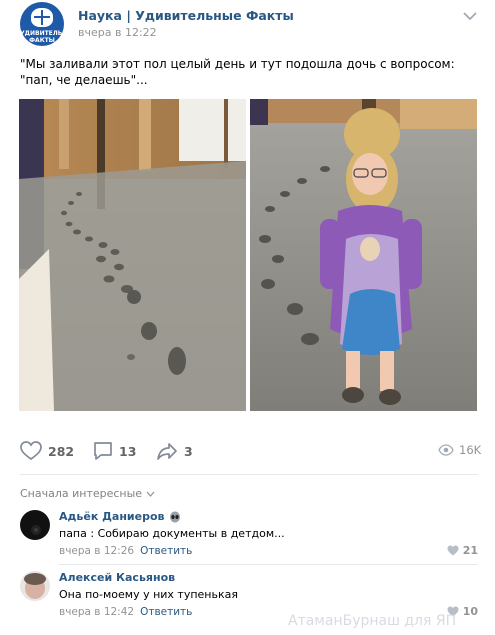 The height and width of the screenshot is (635, 495). What do you see at coordinates (42, 37) in the screenshot?
I see `group-avatar-logo-text: УДИВИТЕЛЬНЫЕ ФАКТЫ` at bounding box center [42, 37].